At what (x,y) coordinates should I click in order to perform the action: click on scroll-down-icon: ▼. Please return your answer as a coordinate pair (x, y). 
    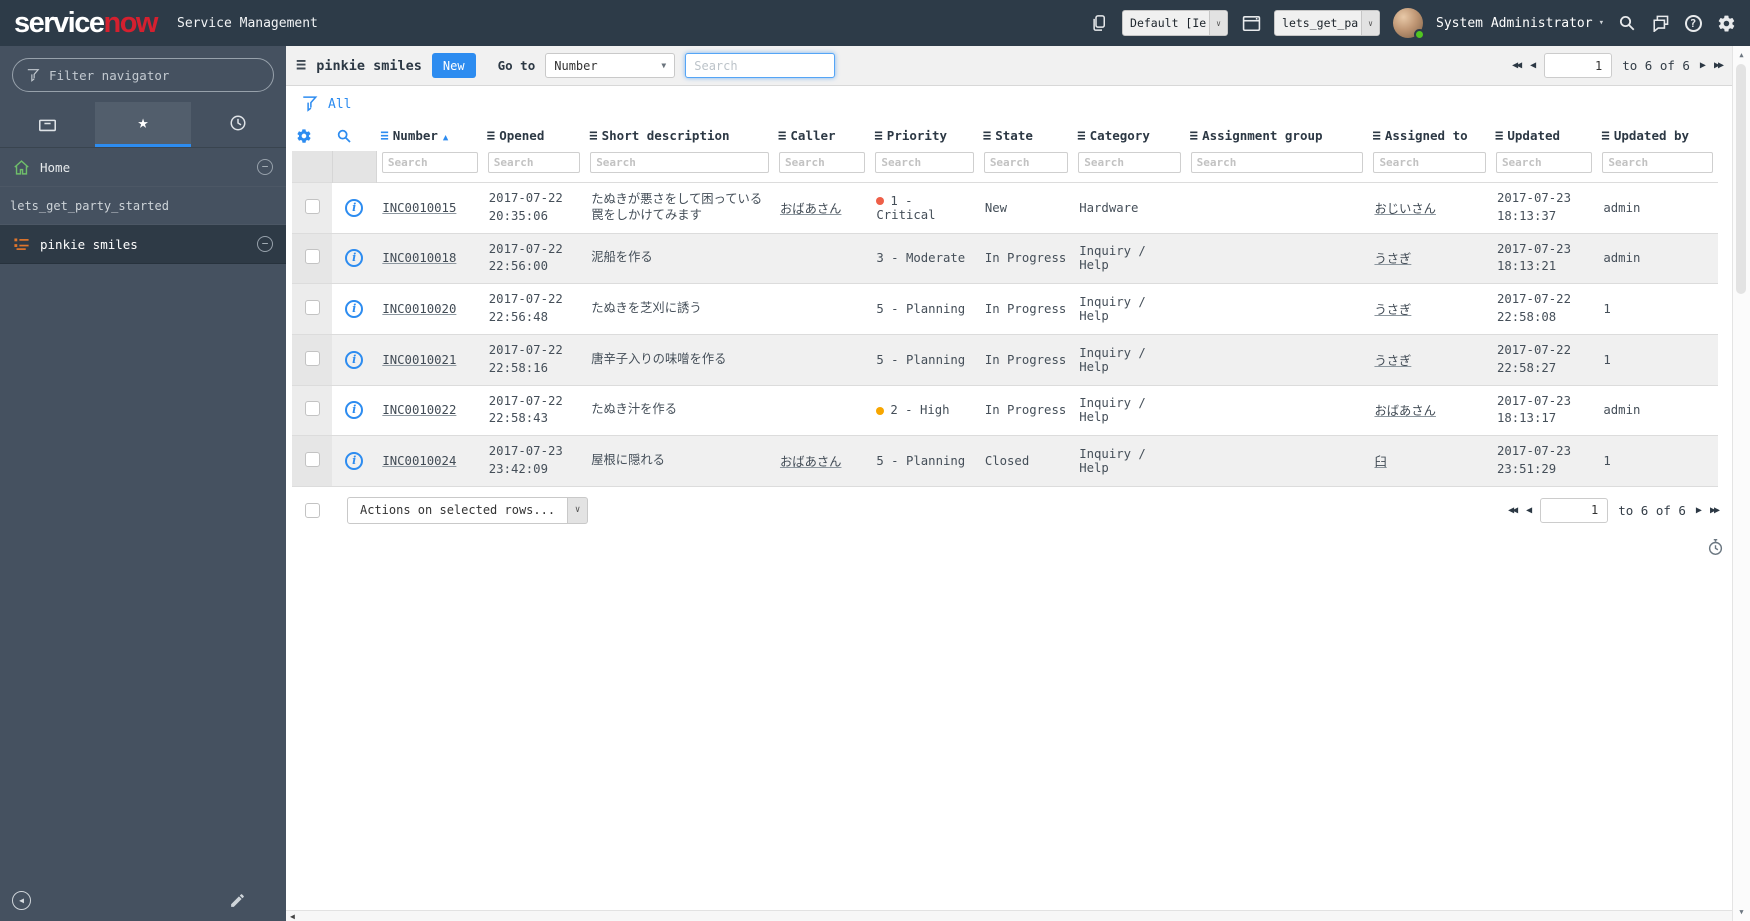
    Looking at the image, I should click on (1741, 912).